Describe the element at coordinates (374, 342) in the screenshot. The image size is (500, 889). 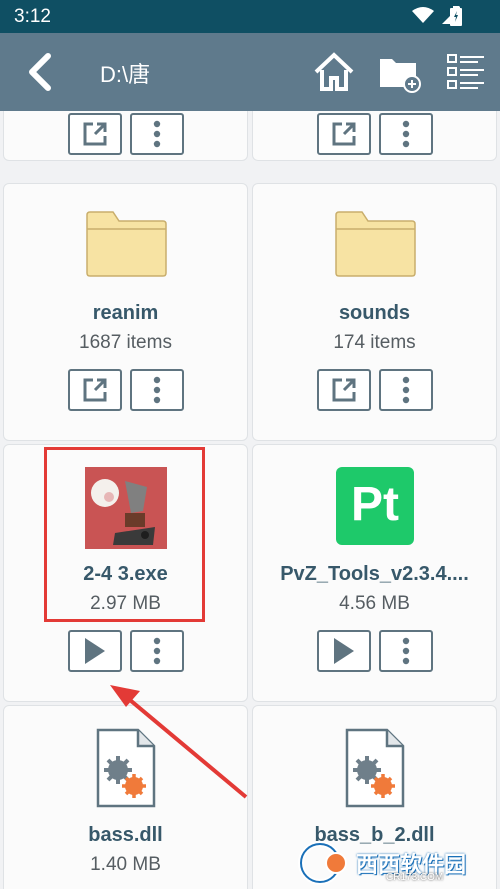
I see `file-meta: 174 items` at that location.